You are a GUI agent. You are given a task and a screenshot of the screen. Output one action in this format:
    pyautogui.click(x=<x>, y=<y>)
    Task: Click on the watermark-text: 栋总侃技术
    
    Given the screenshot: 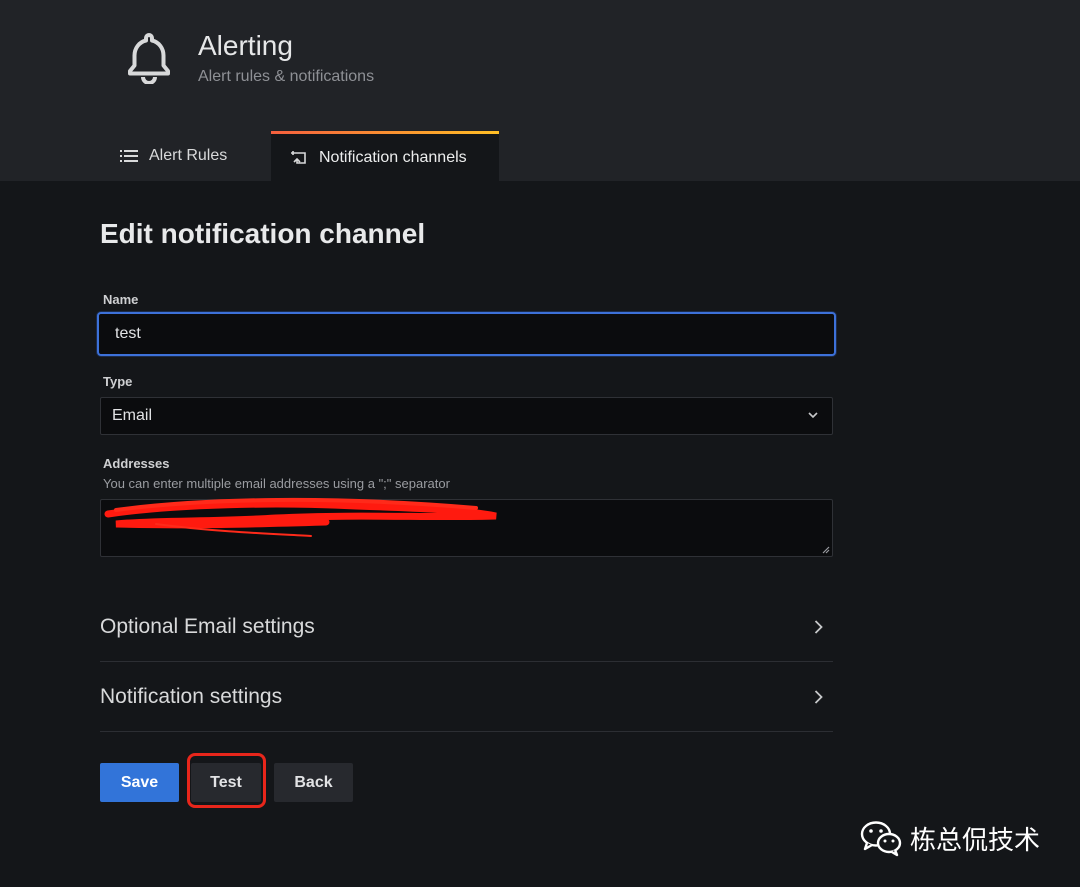 What is the action you would take?
    pyautogui.click(x=975, y=840)
    